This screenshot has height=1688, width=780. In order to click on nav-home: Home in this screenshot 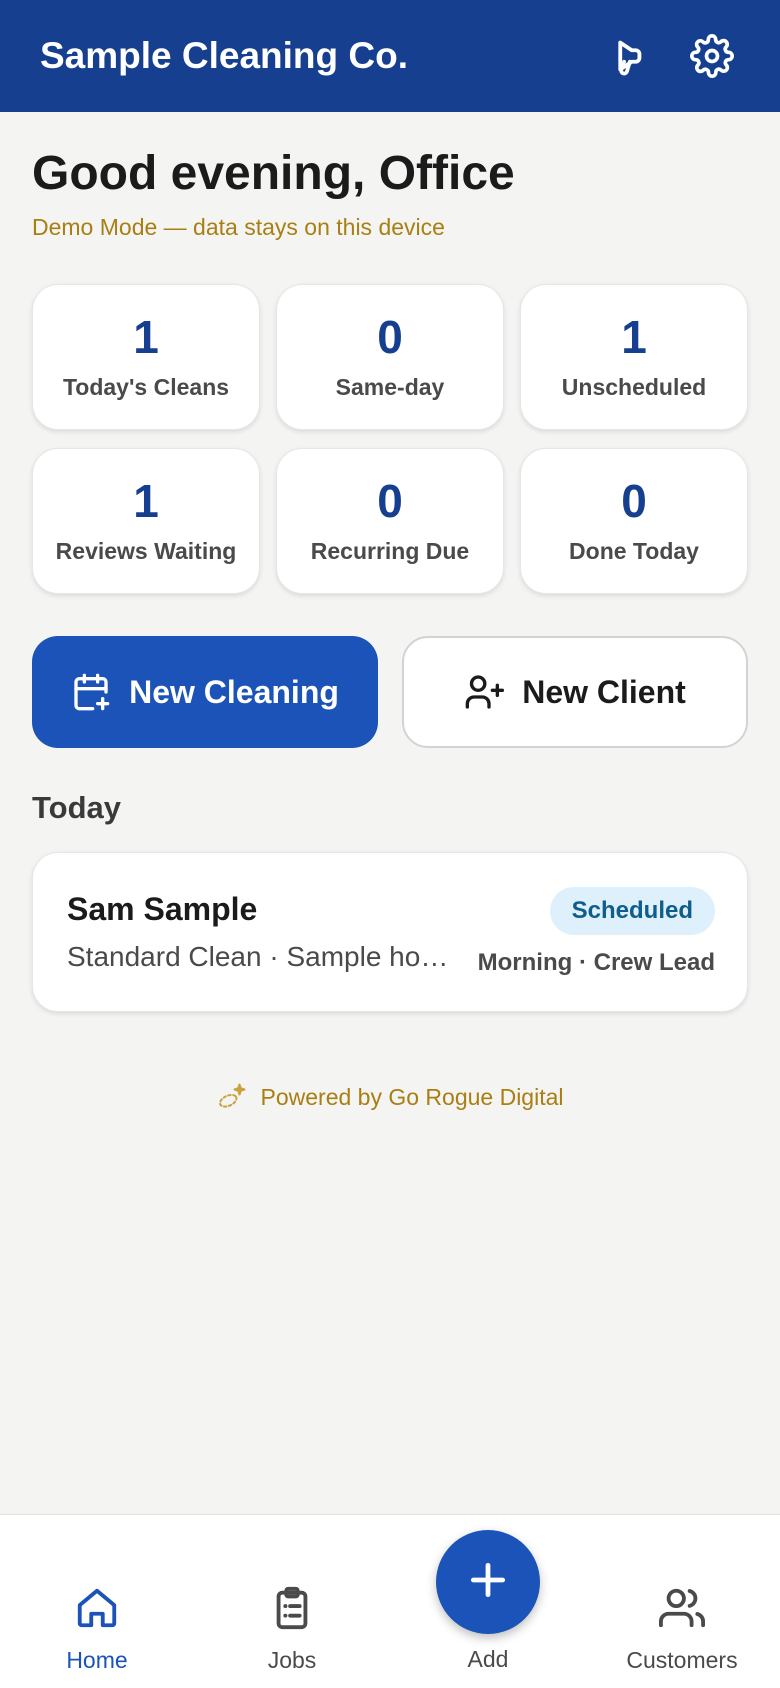, I will do `click(97, 1629)`.